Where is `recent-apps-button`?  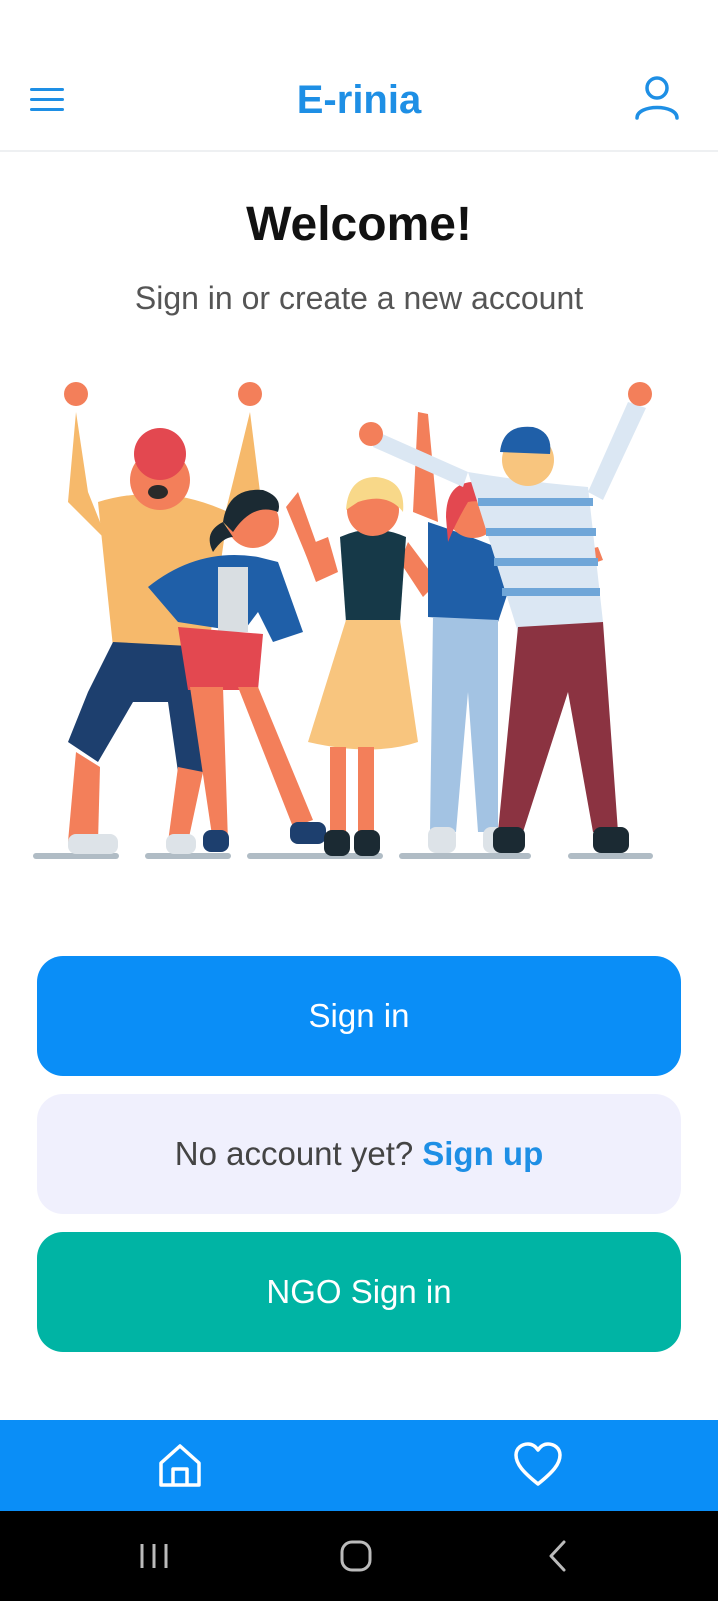
recent-apps-button is located at coordinates (154, 1556).